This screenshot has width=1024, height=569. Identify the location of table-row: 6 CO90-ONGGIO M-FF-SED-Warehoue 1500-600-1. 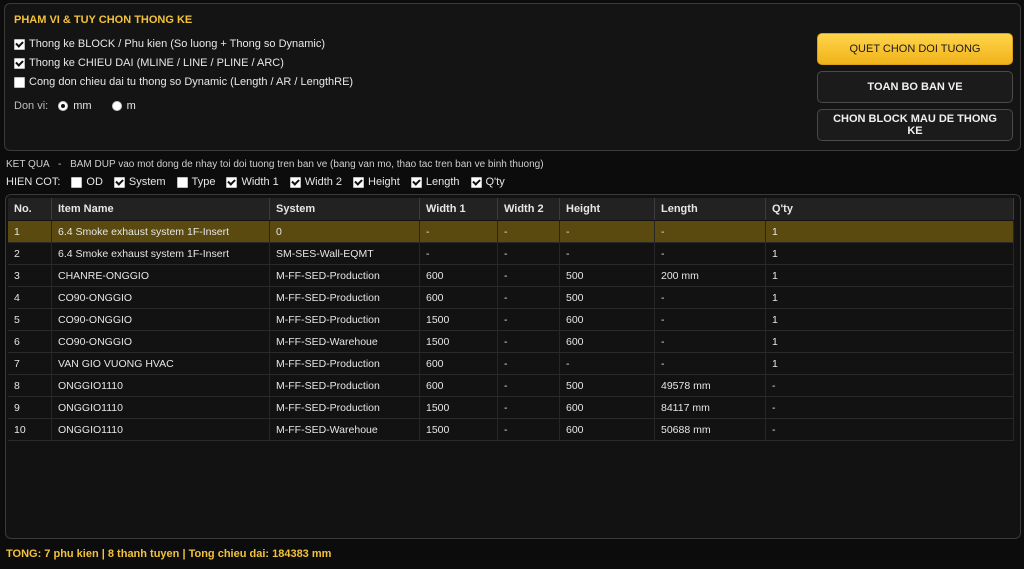
(511, 342).